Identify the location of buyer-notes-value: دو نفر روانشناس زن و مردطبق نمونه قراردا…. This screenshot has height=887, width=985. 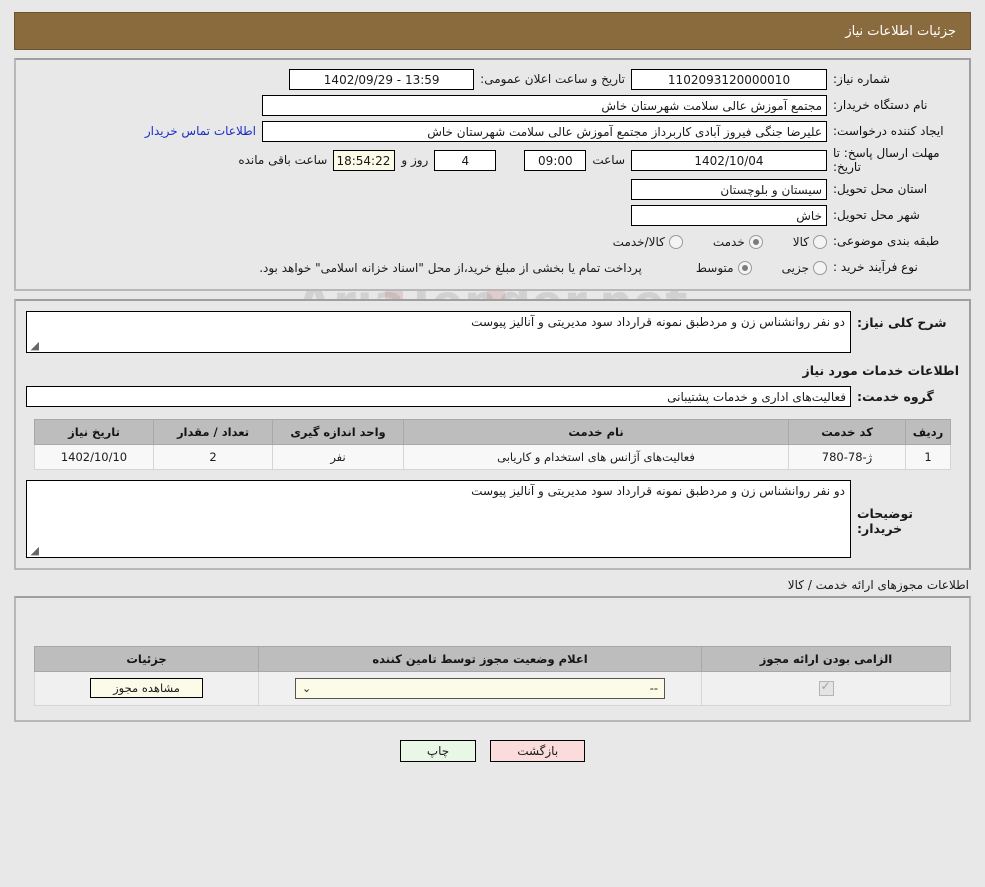
(658, 490).